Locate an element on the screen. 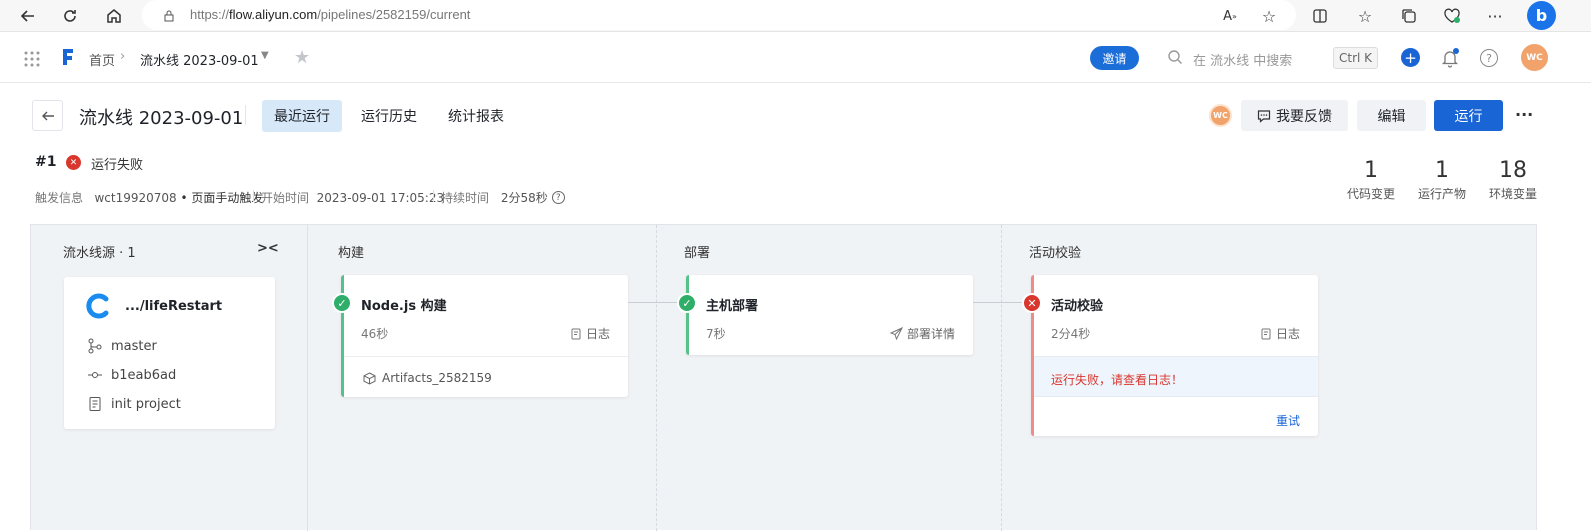 This screenshot has width=1591, height=531. feedback-label: 我要反馈 is located at coordinates (1304, 116).